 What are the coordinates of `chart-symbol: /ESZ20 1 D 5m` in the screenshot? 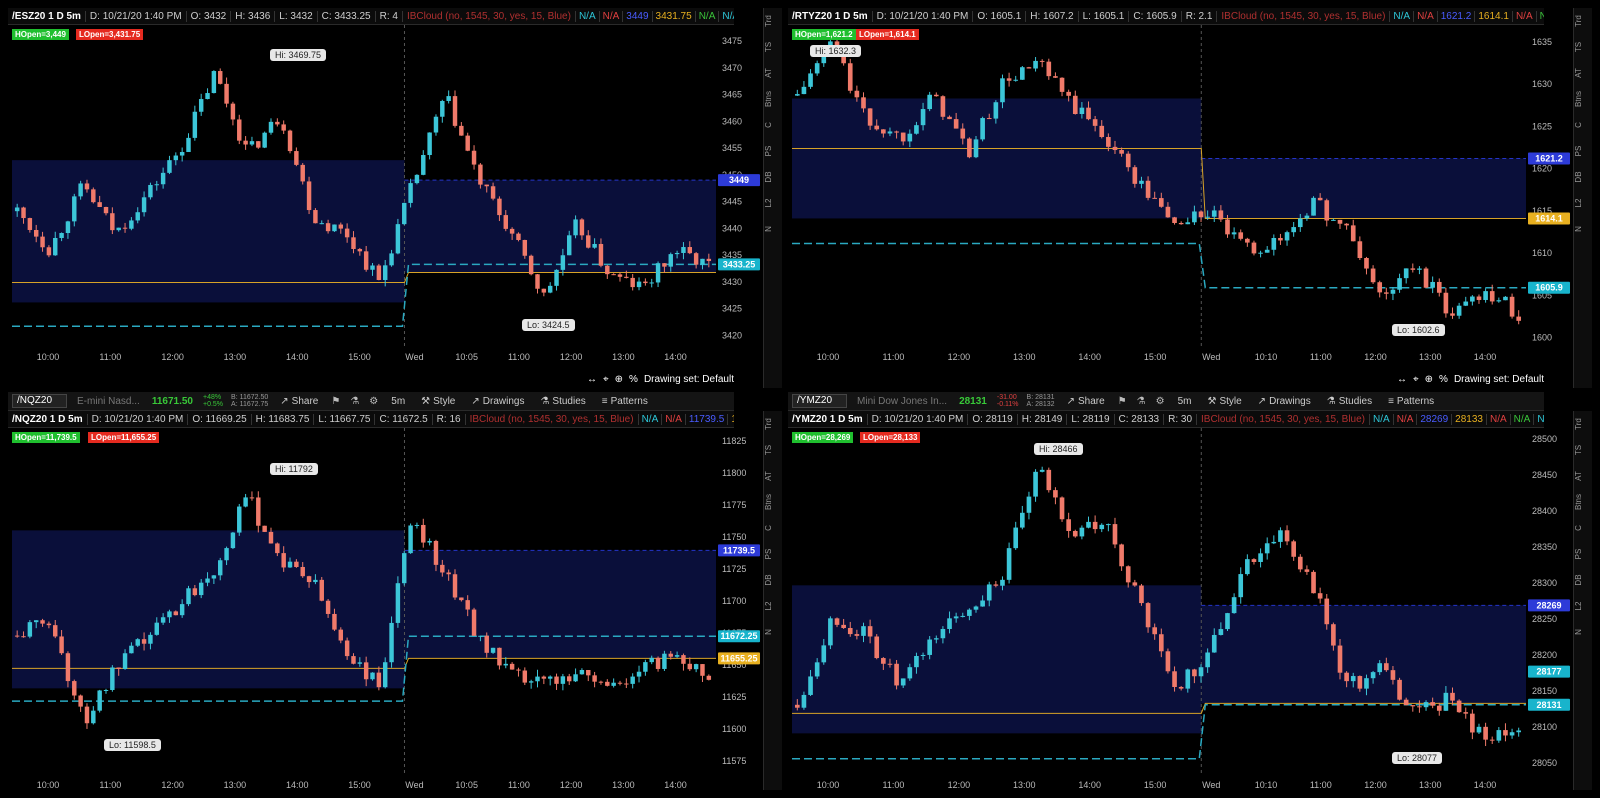 It's located at (46, 16).